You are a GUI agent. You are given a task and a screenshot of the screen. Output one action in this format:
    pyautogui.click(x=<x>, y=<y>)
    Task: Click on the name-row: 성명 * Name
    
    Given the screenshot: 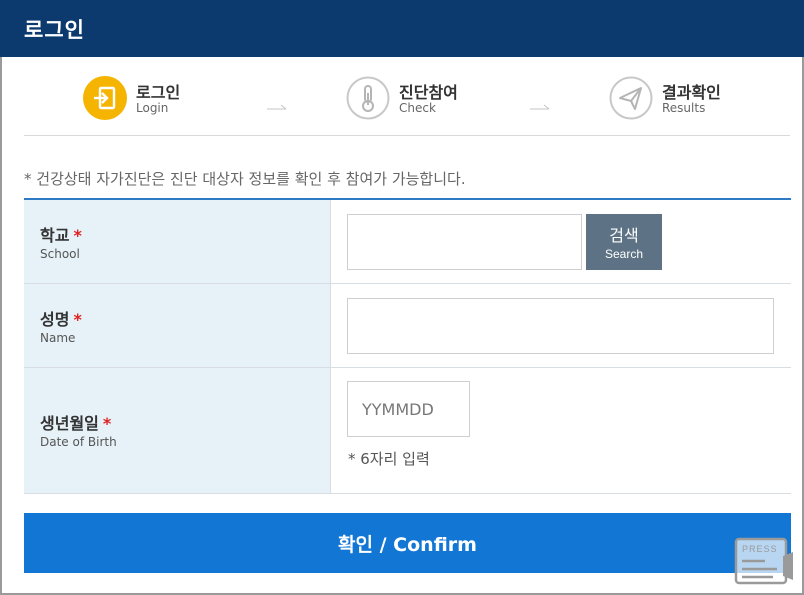 What is the action you would take?
    pyautogui.click(x=407, y=326)
    